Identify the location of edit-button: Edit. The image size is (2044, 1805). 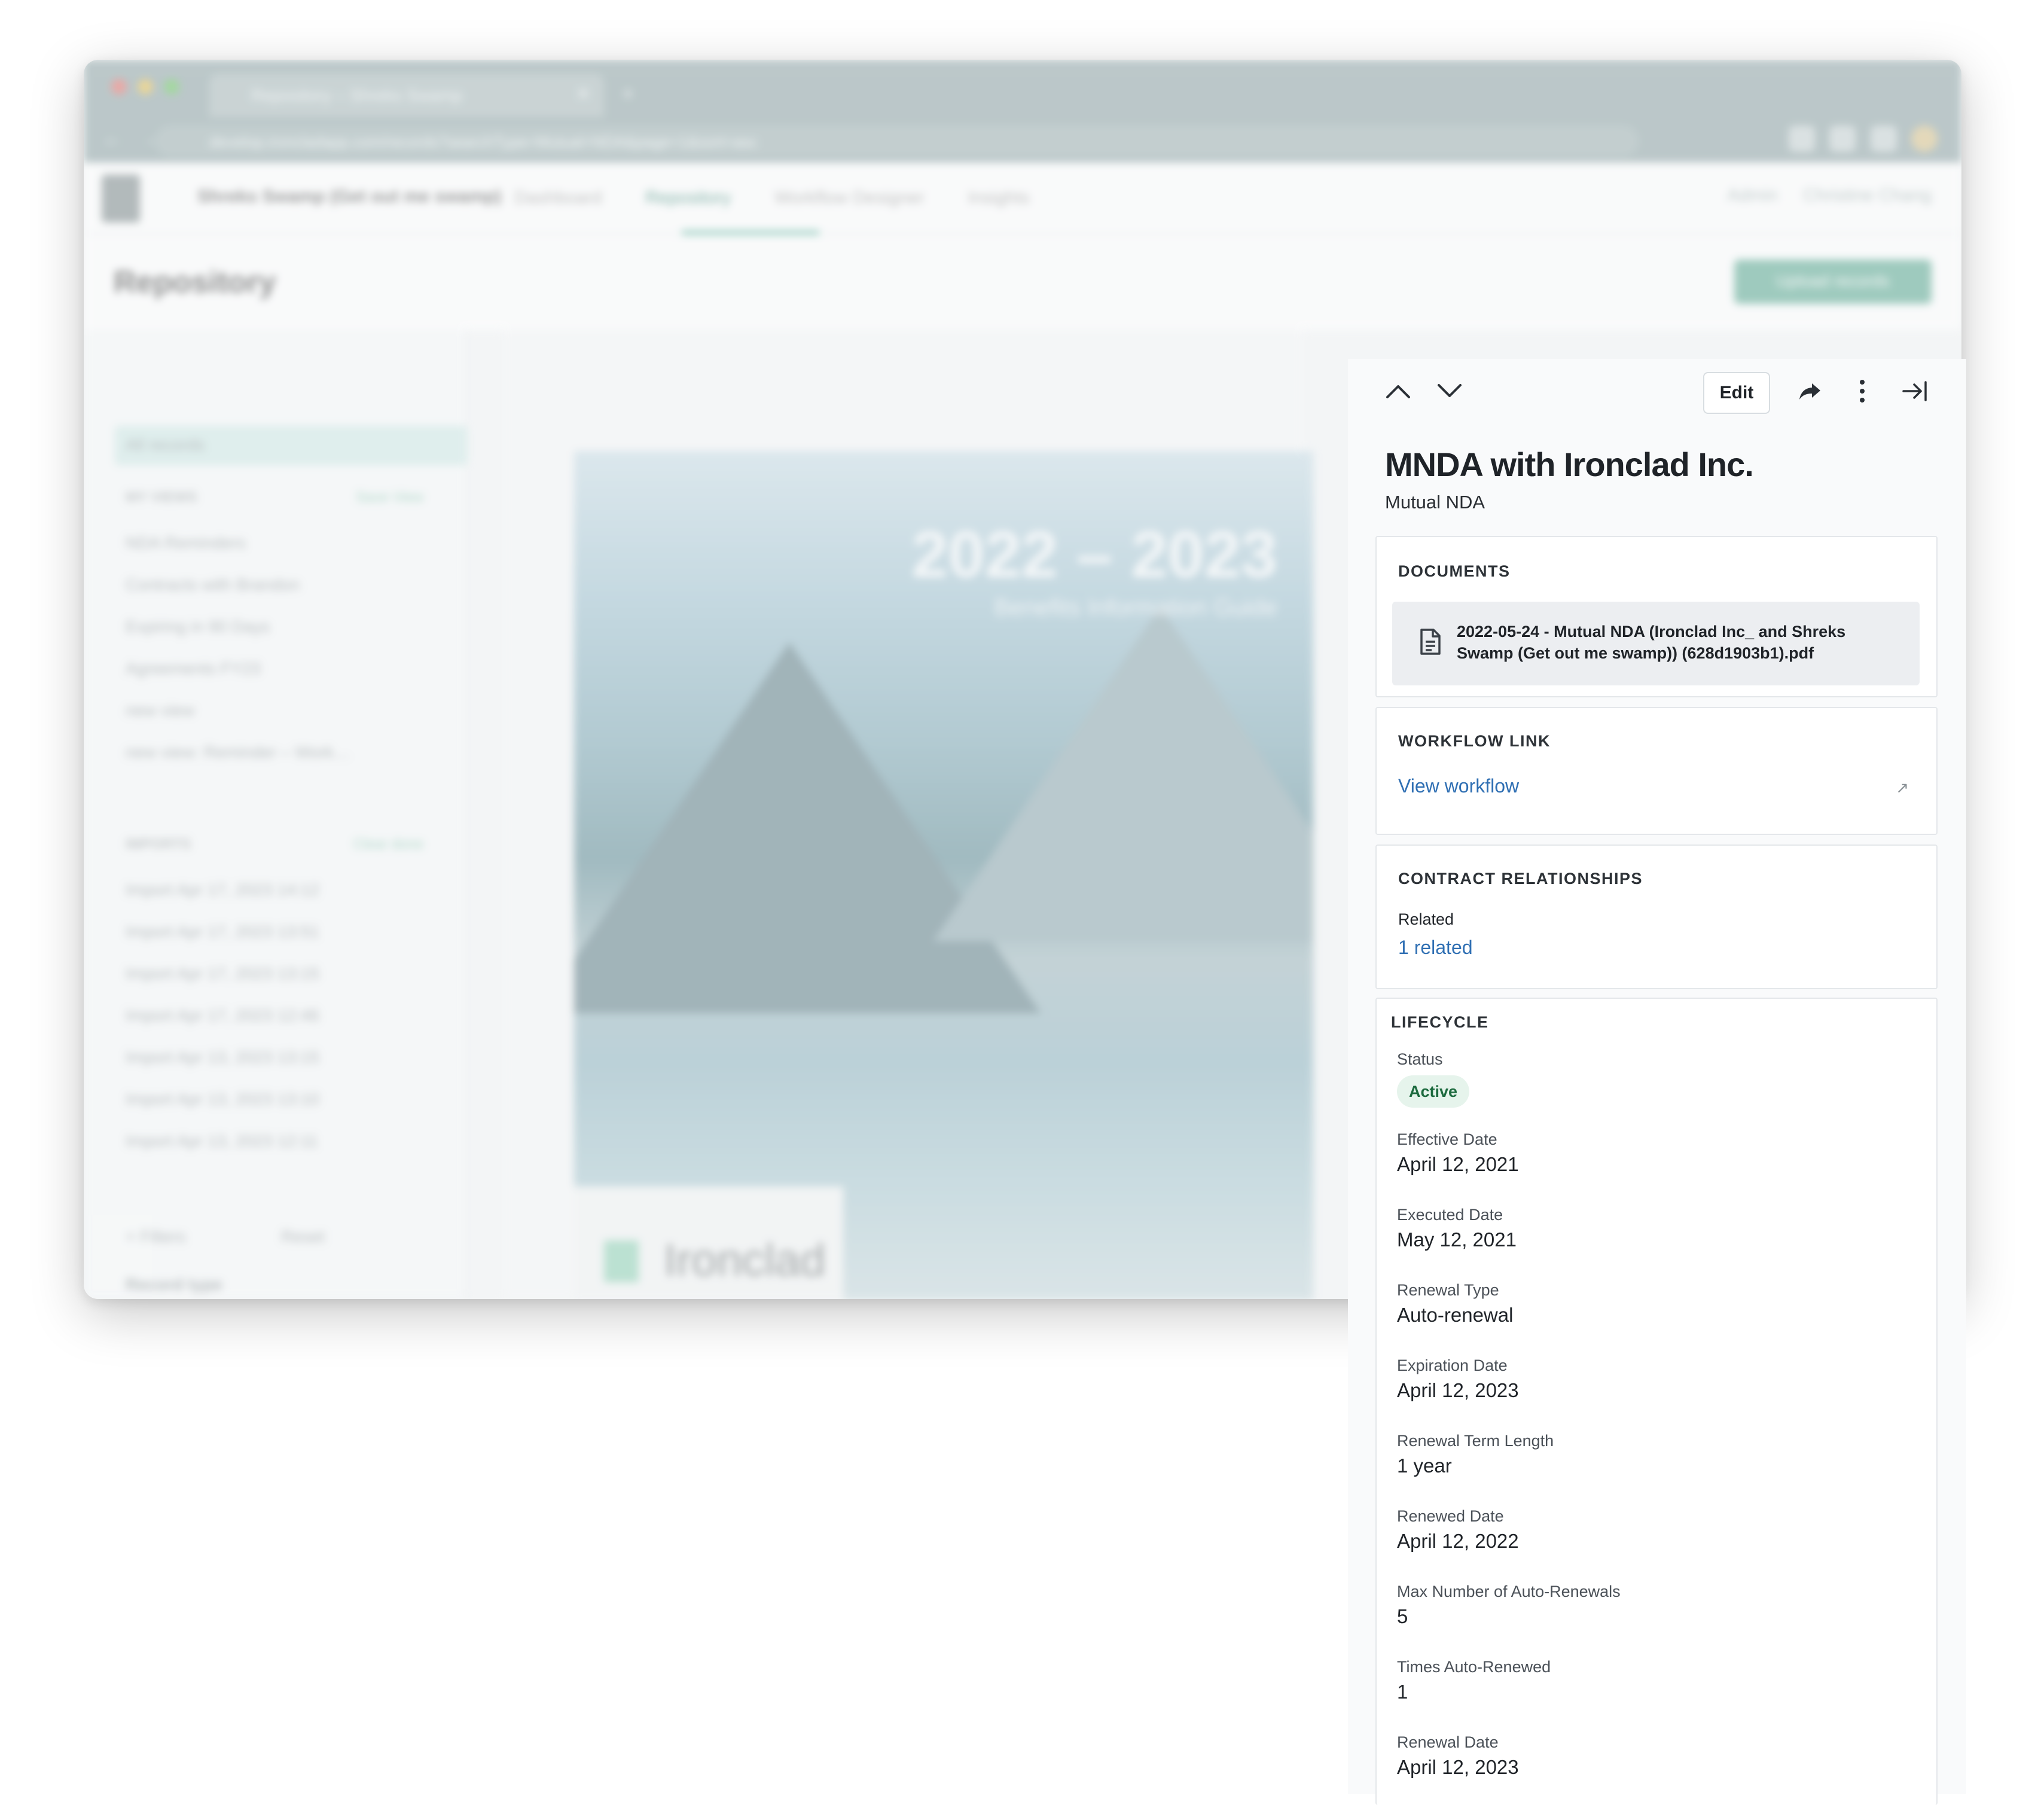
(1736, 393).